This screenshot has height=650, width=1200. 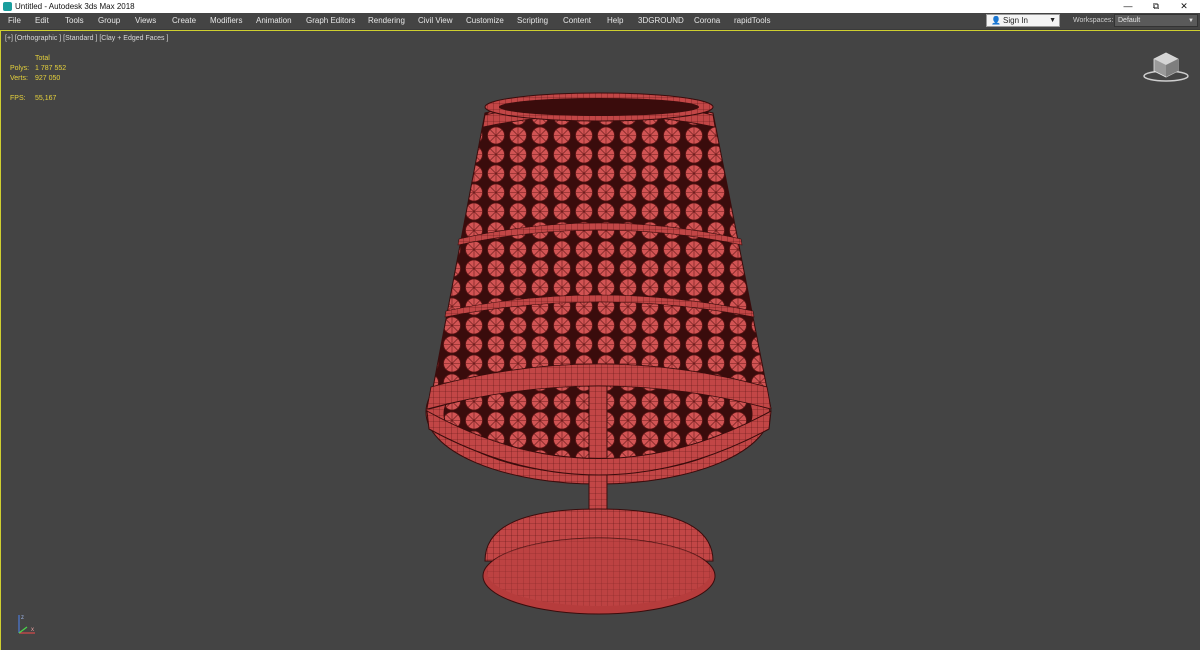 I want to click on menu-rapidtools: rapidTools, so click(x=752, y=21).